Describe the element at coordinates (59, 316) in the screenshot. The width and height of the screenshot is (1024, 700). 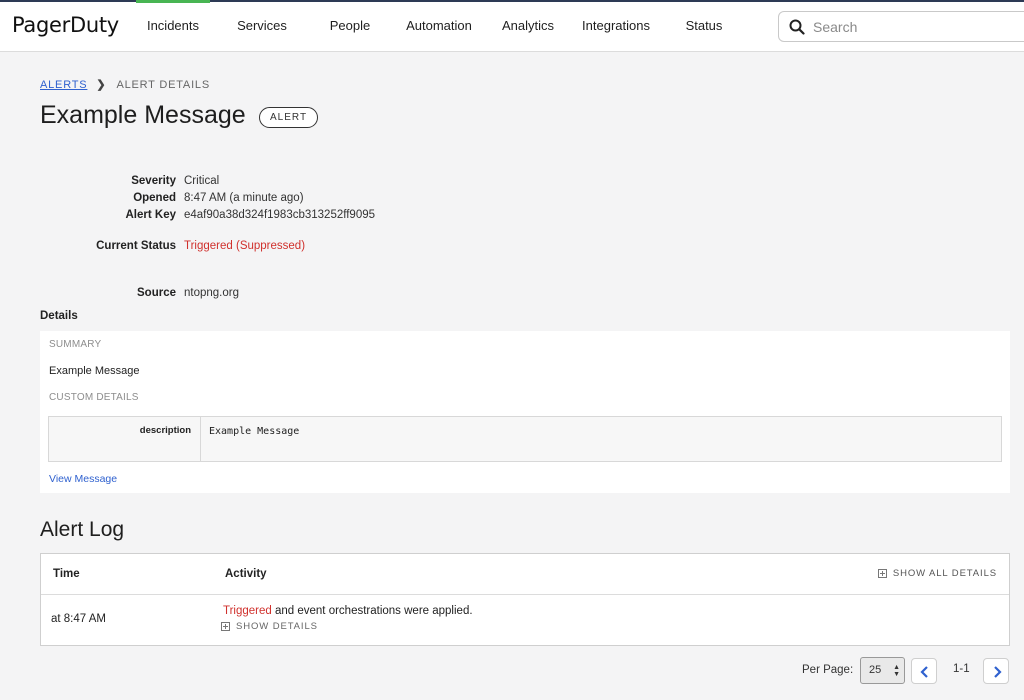
I see `details-heading: Details` at that location.